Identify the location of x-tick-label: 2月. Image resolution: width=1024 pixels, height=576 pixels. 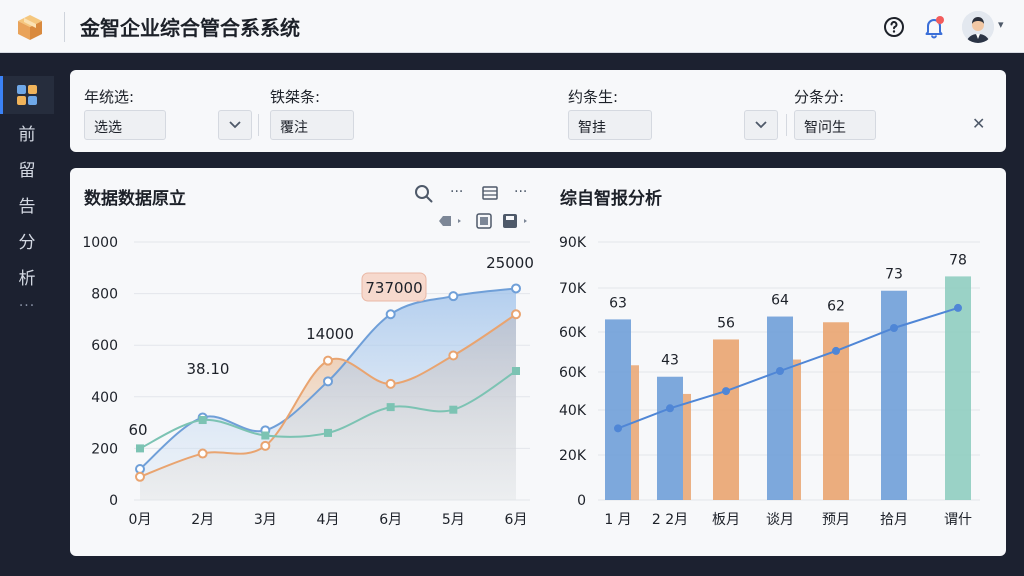
(202, 520).